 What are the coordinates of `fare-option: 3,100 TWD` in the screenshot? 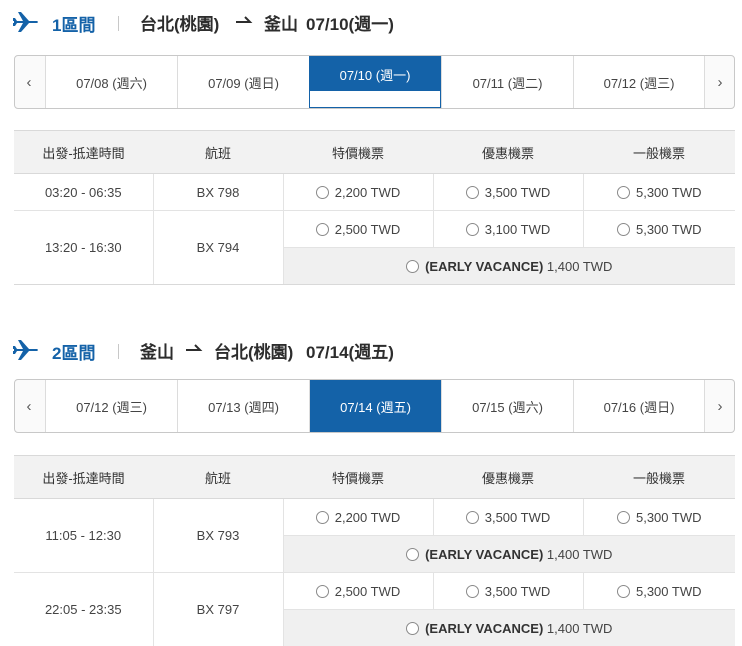 It's located at (508, 229).